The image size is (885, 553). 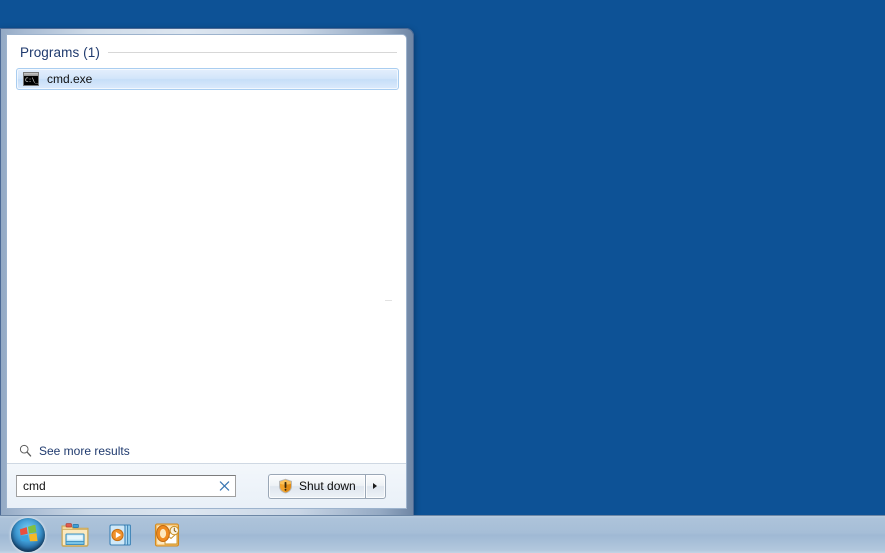 I want to click on start-button, so click(x=28, y=535).